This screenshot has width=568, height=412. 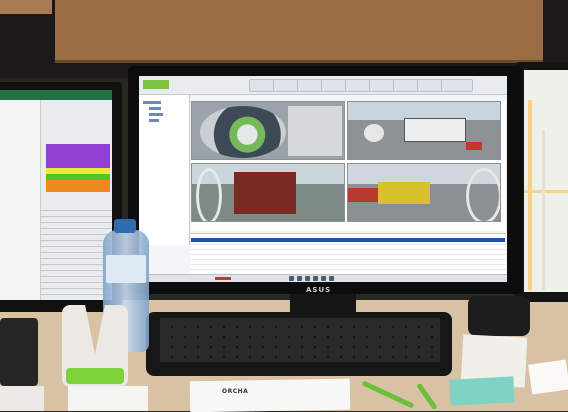 What do you see at coordinates (319, 290) in the screenshot?
I see `monitor-brand-logo: ASUS` at bounding box center [319, 290].